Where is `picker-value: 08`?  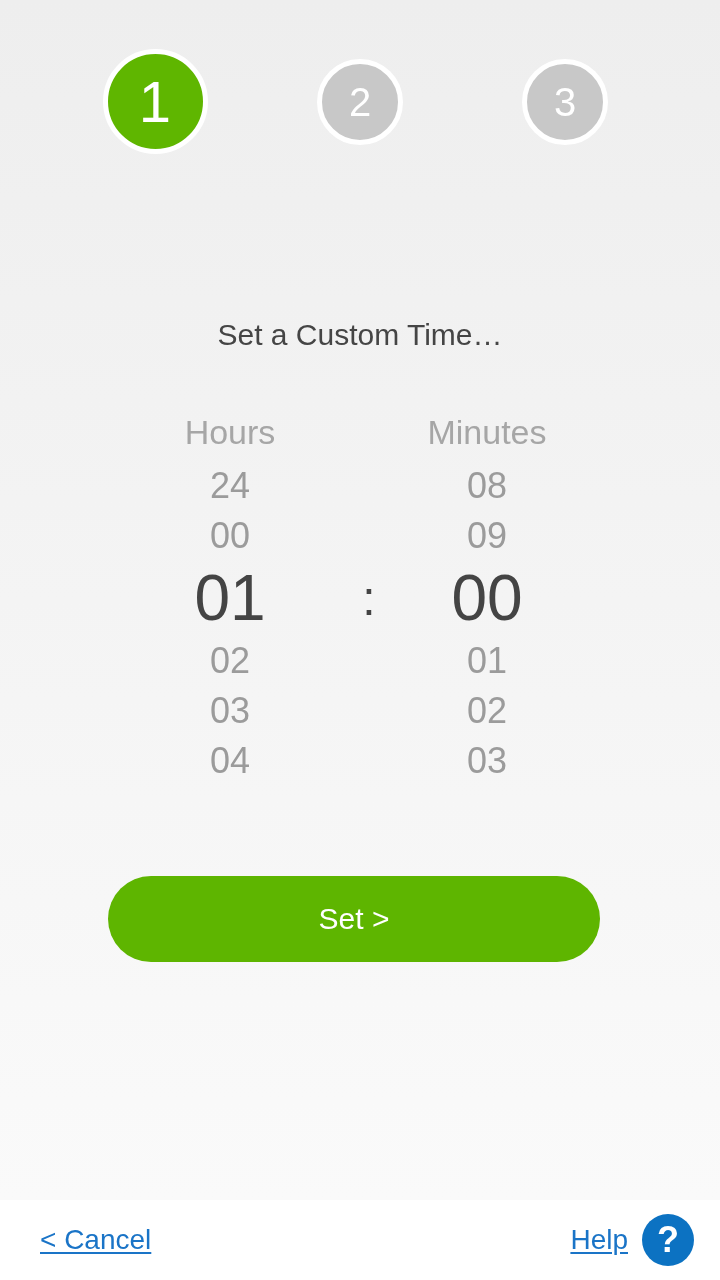
picker-value: 08 is located at coordinates (486, 486).